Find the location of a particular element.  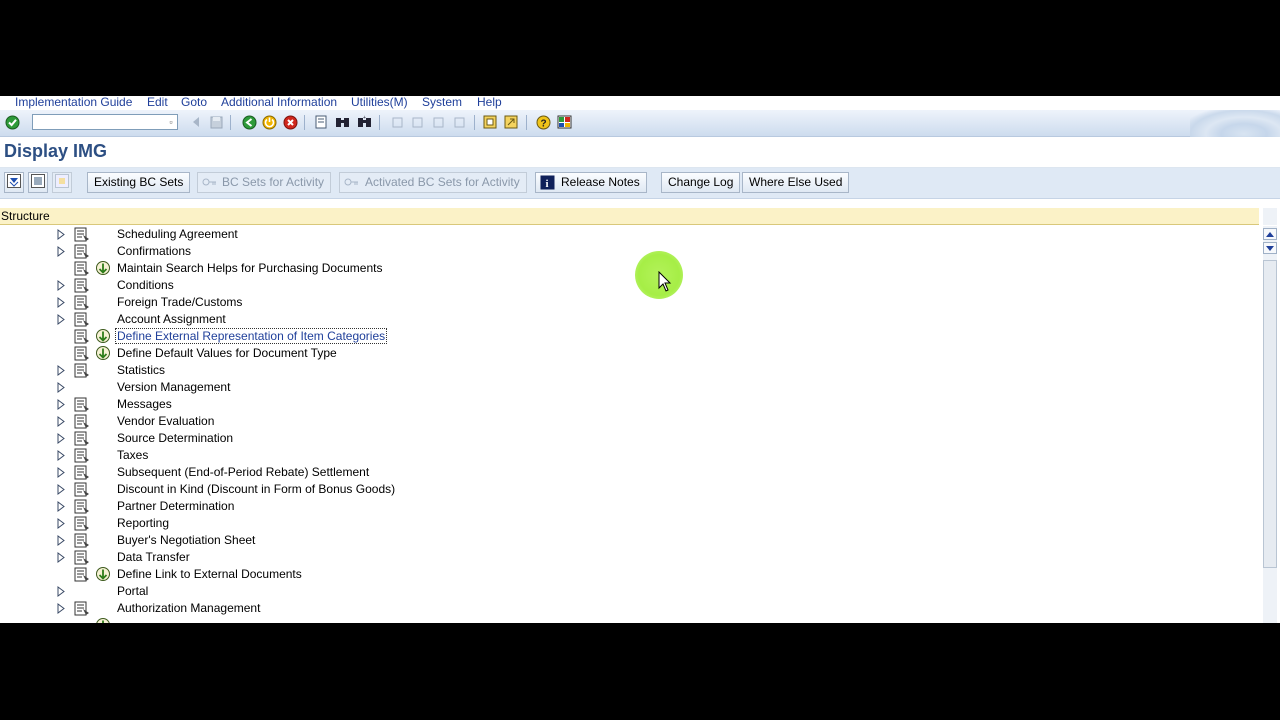

release-notes-button: i Release Notes is located at coordinates (591, 182).